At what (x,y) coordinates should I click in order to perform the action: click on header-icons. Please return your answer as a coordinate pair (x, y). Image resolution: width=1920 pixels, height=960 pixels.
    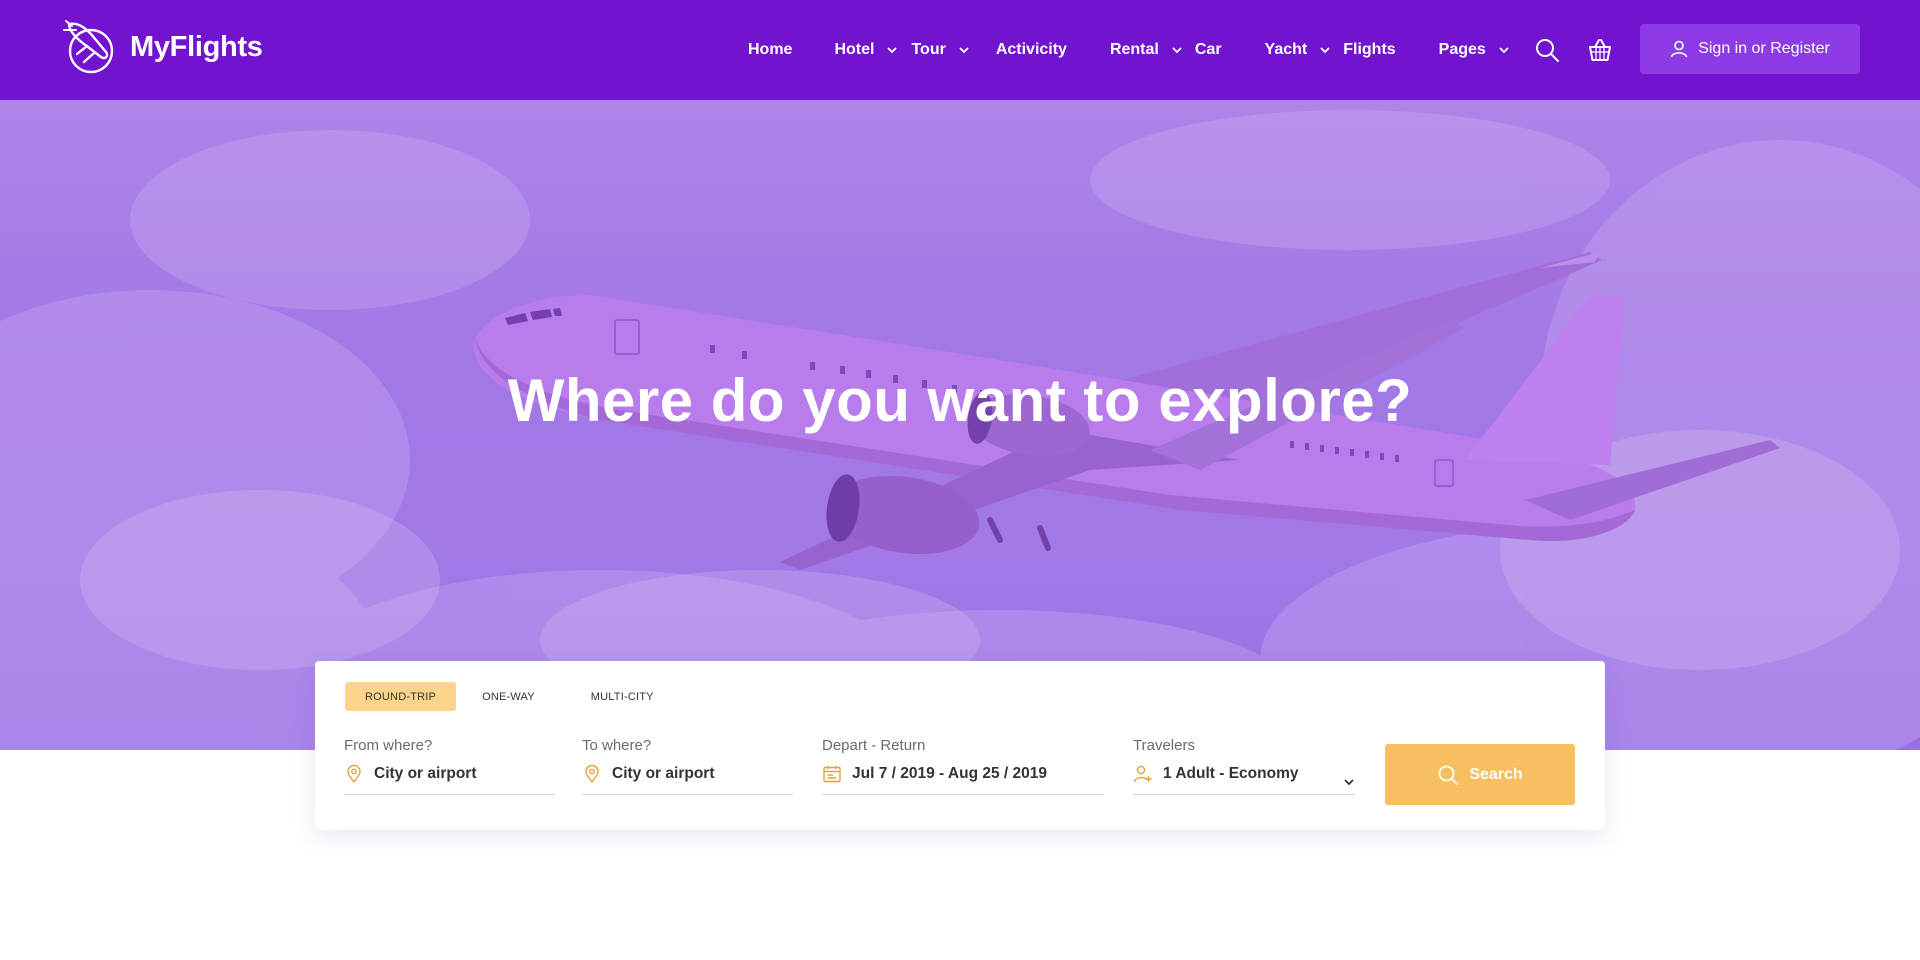
    Looking at the image, I should click on (1573, 50).